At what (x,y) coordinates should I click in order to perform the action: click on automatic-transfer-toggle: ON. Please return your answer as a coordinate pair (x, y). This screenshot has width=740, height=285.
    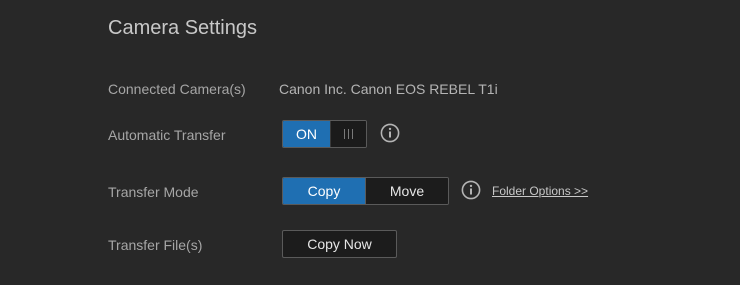
    Looking at the image, I should click on (324, 134).